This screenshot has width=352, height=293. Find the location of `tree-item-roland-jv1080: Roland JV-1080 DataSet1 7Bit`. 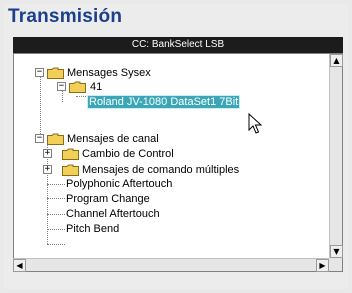

tree-item-roland-jv1080: Roland JV-1080 DataSet1 7Bit is located at coordinates (163, 102).